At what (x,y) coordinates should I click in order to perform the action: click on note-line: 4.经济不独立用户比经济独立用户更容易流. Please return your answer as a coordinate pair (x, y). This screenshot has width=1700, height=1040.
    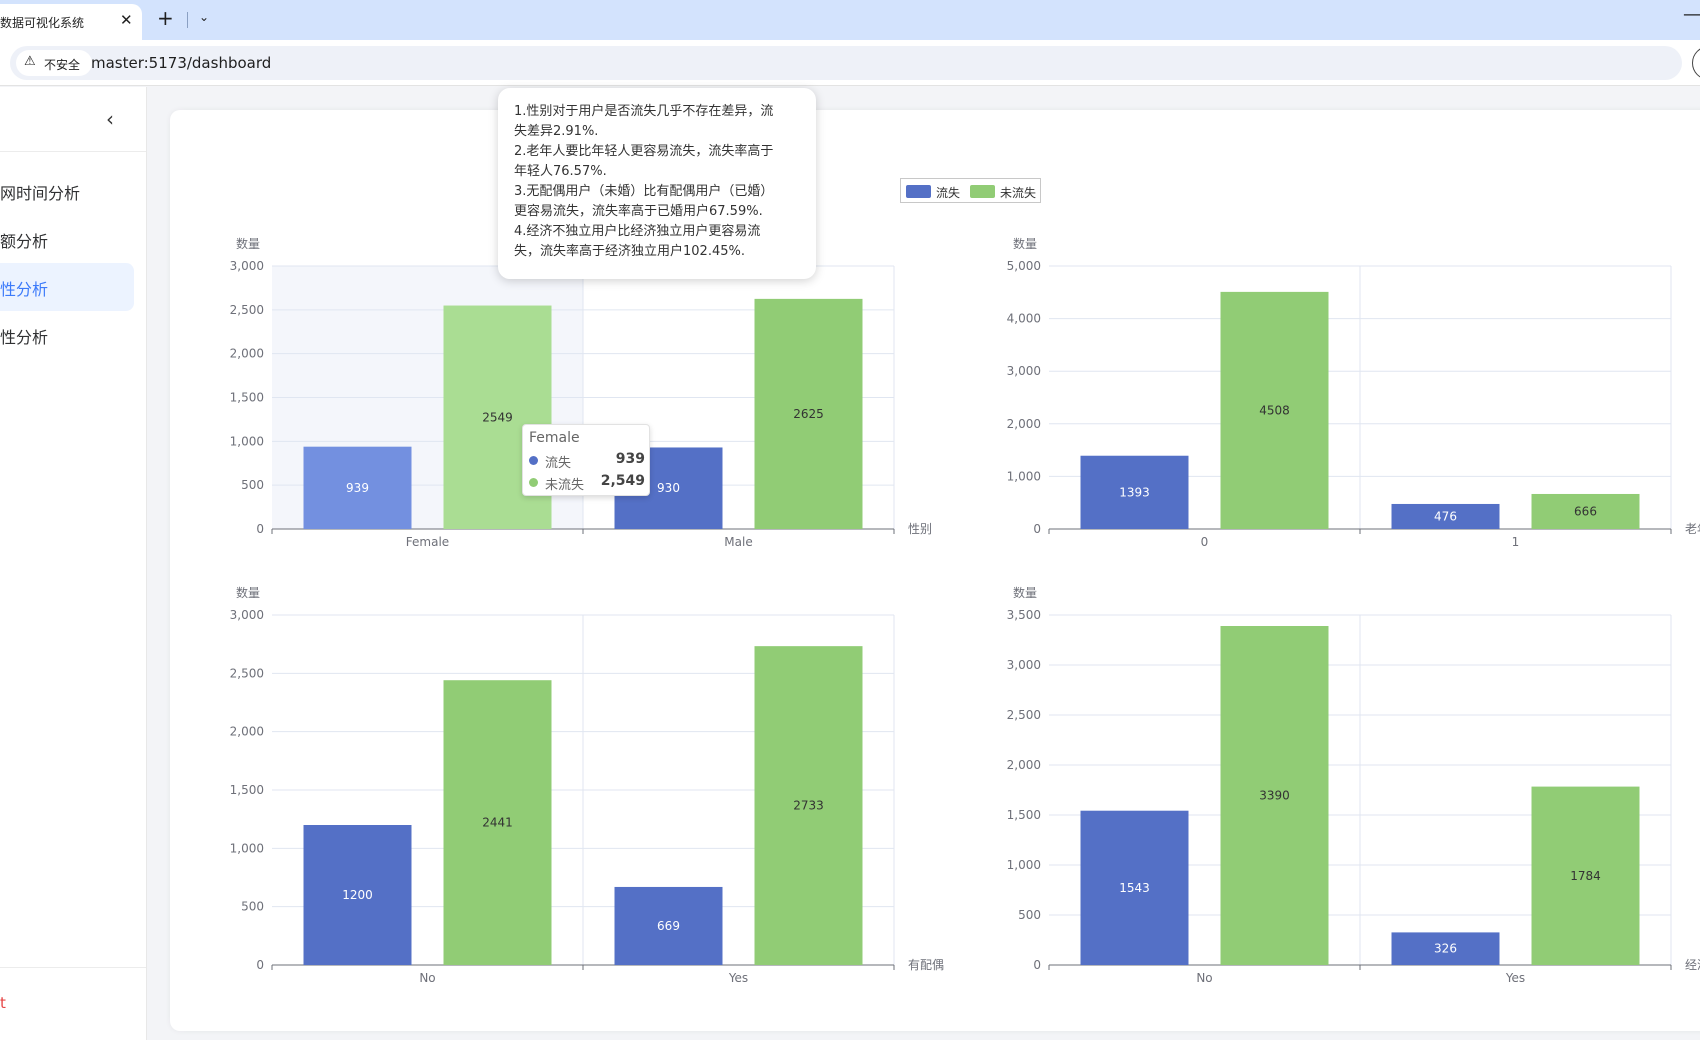
    Looking at the image, I should click on (637, 231).